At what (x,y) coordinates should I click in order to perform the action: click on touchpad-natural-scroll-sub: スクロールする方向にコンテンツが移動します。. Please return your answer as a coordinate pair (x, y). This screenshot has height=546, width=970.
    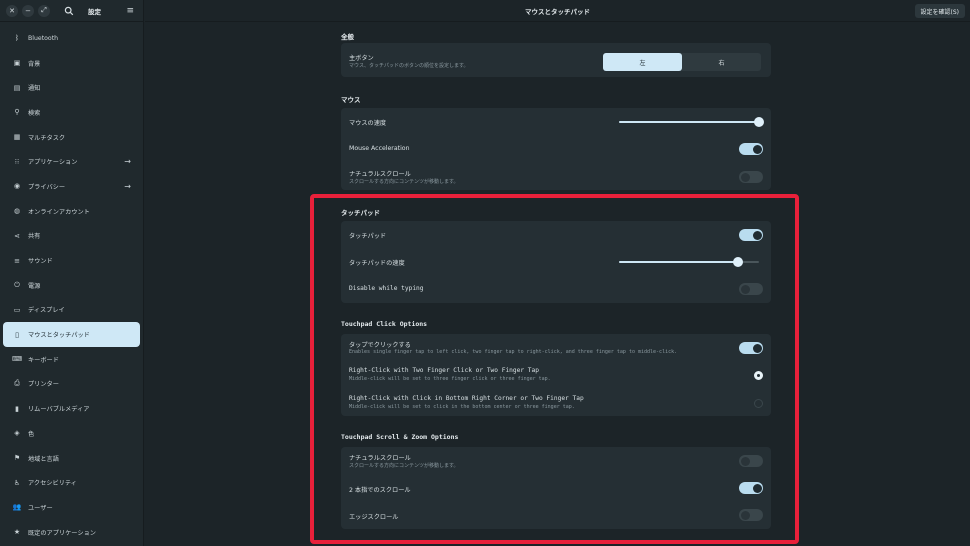
    Looking at the image, I should click on (404, 466).